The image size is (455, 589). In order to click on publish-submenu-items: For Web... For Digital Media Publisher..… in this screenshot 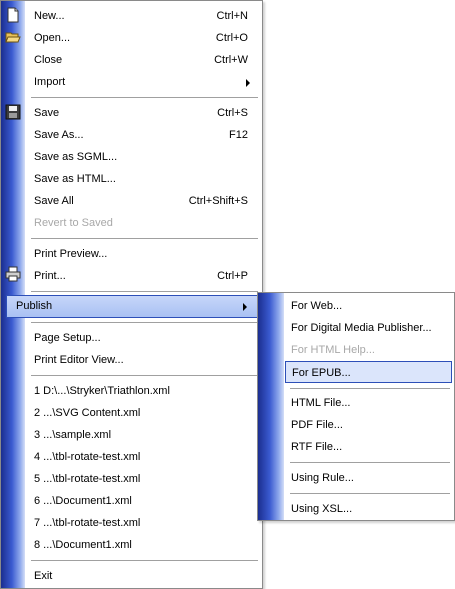, I will do `click(369, 406)`.